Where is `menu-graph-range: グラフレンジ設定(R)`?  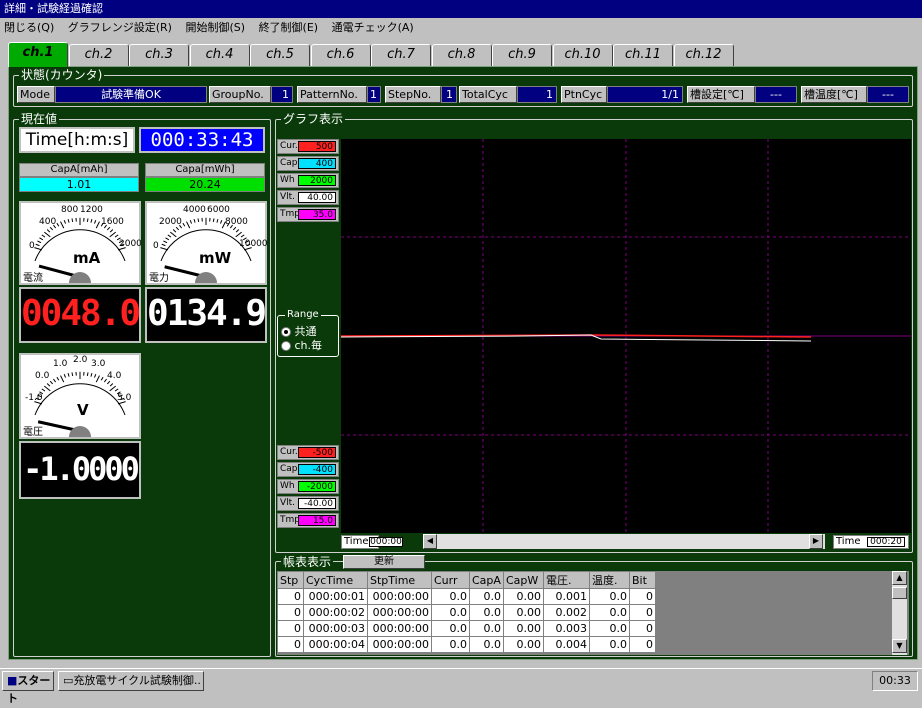 menu-graph-range: グラフレンジ設定(R) is located at coordinates (120, 27).